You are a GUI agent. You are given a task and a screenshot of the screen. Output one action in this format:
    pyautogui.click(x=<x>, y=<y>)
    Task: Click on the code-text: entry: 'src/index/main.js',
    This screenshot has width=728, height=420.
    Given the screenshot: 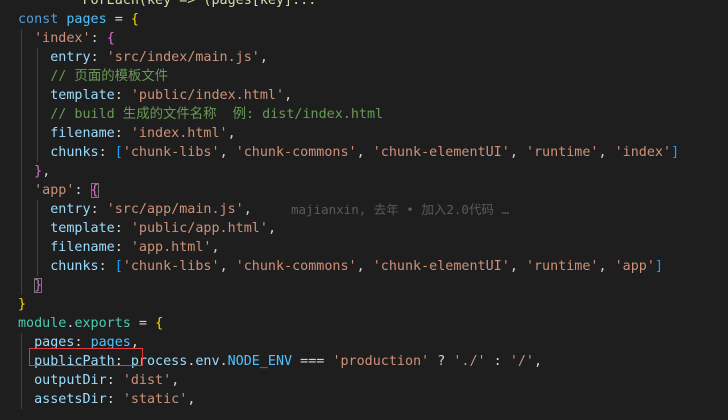 What is the action you would take?
    pyautogui.click(x=143, y=57)
    